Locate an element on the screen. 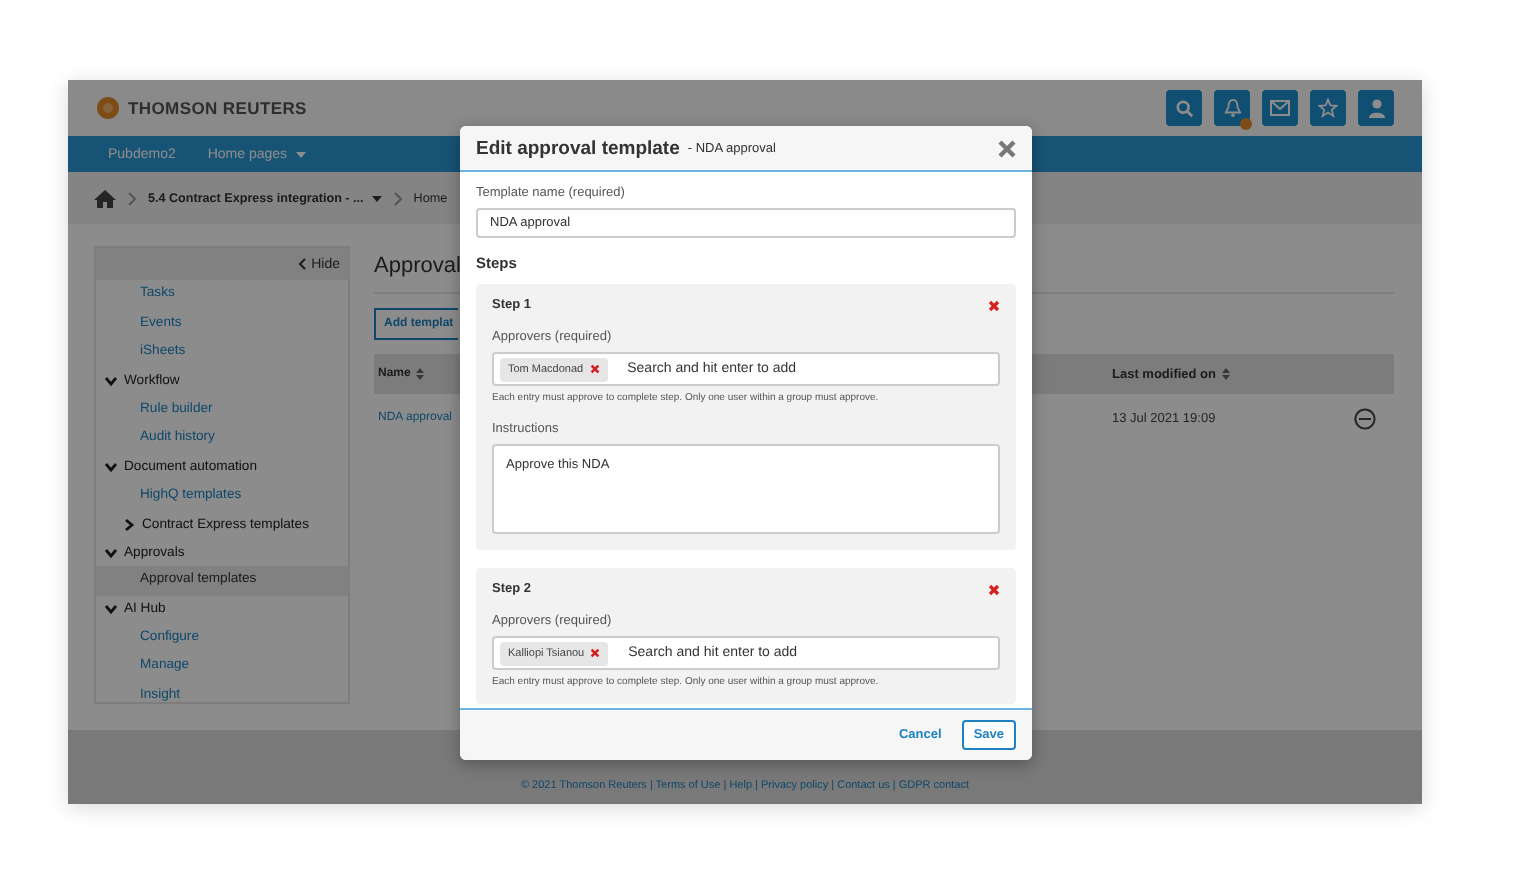  search-button is located at coordinates (1184, 108).